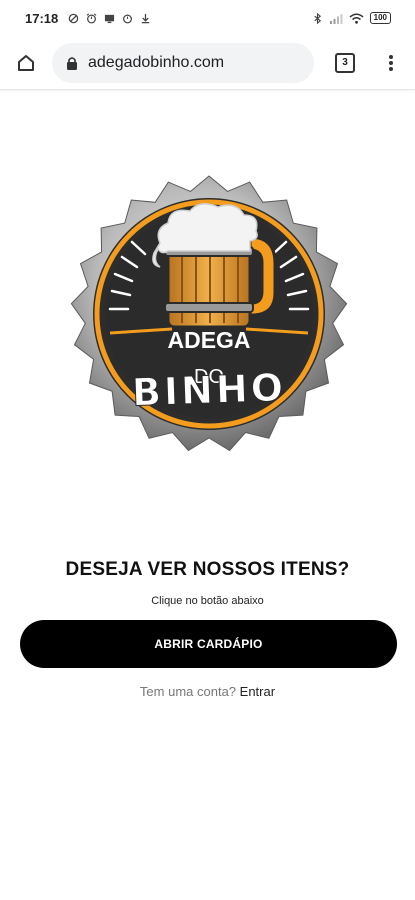 Image resolution: width=415 pixels, height=900 pixels. I want to click on tab-switcher-button: 3, so click(345, 63).